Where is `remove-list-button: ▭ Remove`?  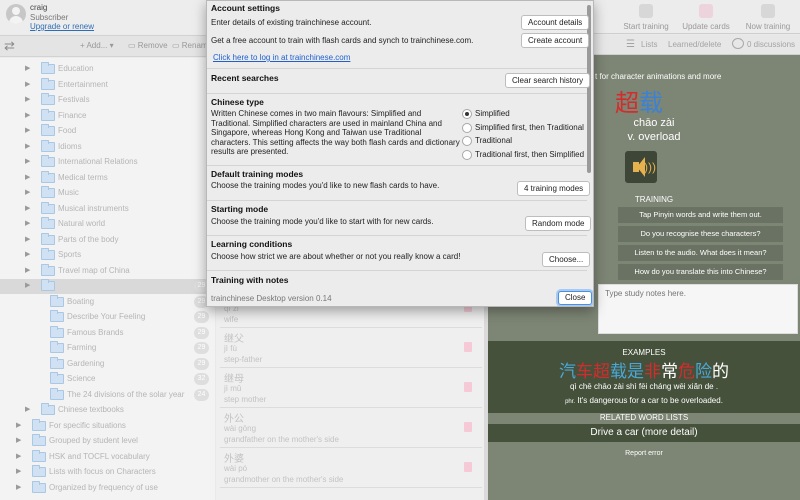 remove-list-button: ▭ Remove is located at coordinates (148, 45).